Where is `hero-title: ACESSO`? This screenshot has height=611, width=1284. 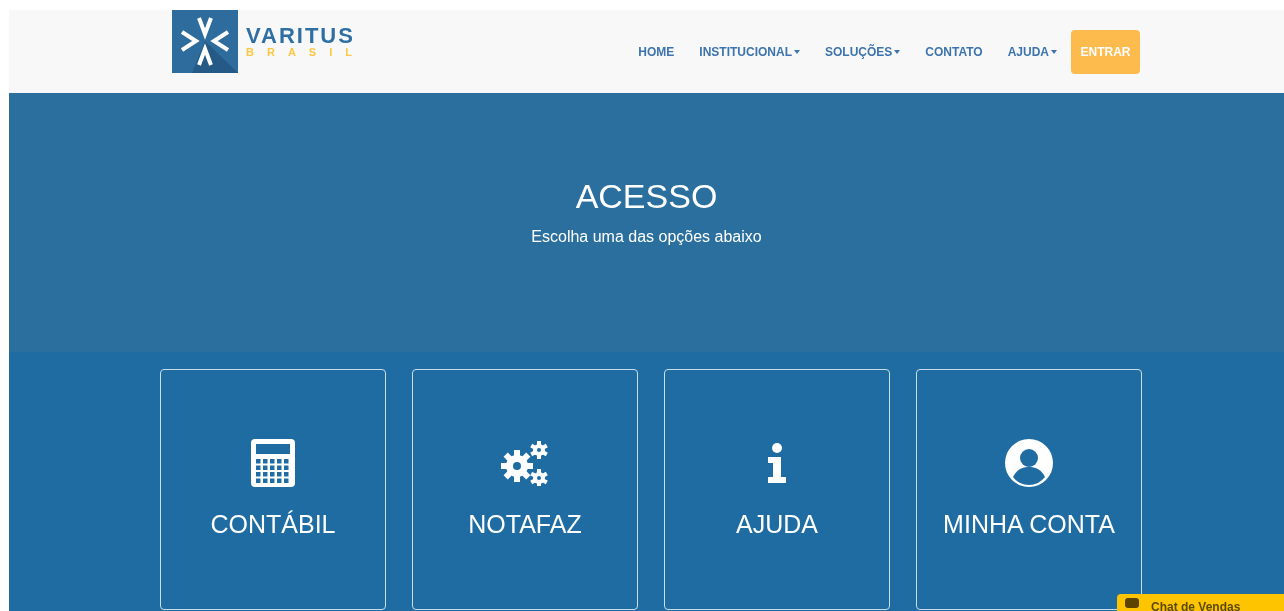
hero-title: ACESSO is located at coordinates (646, 196).